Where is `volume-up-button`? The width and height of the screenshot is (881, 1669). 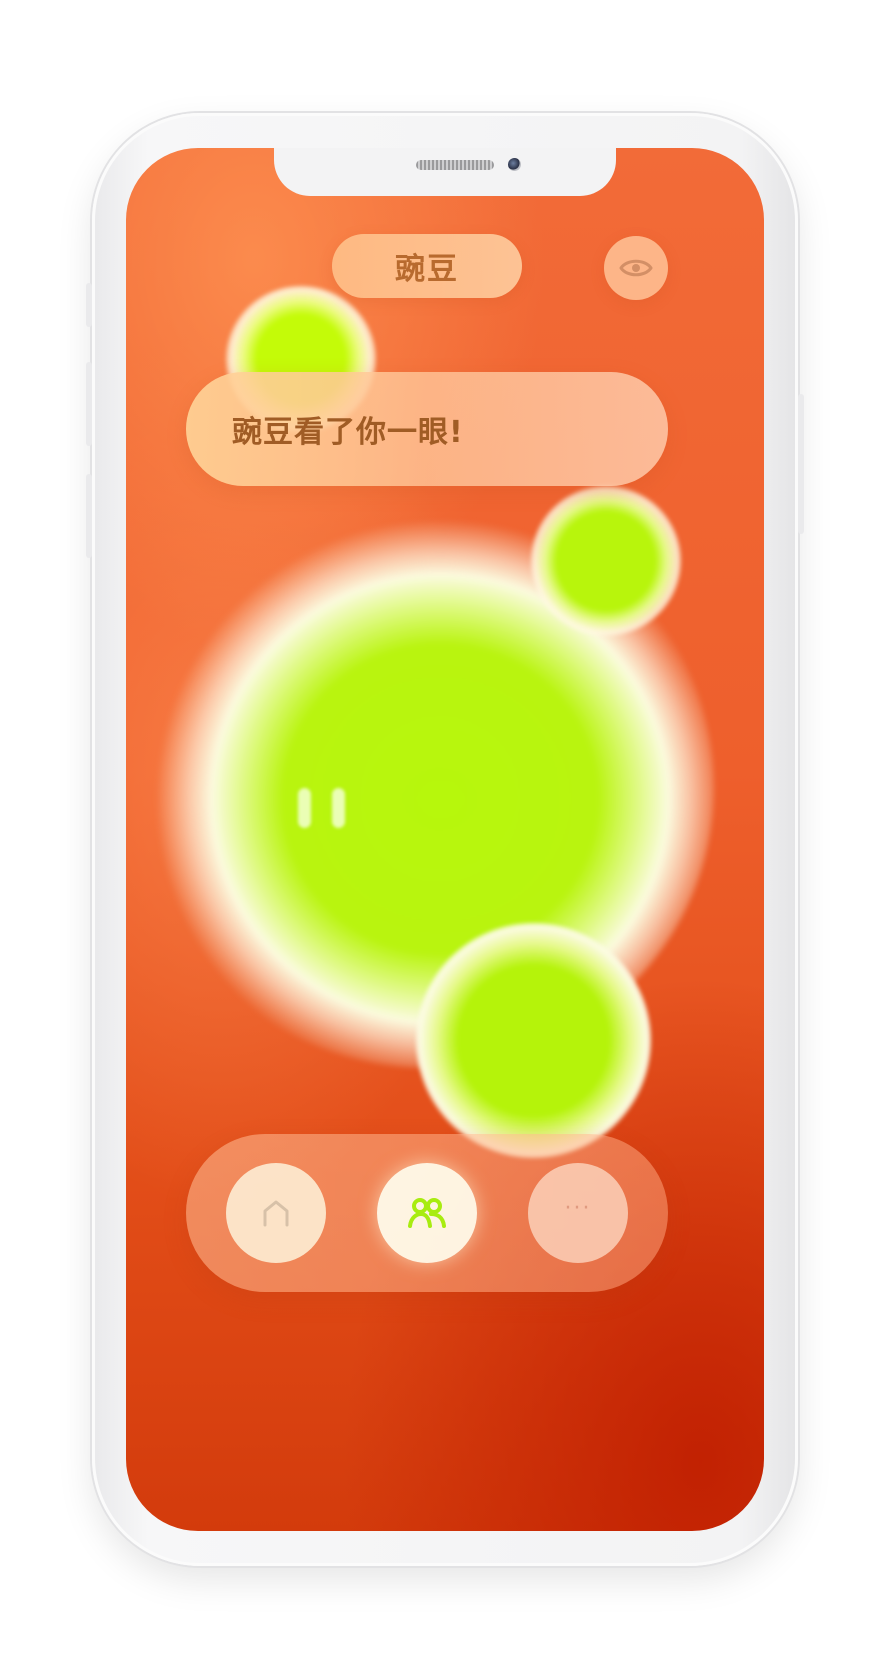 volume-up-button is located at coordinates (89, 404).